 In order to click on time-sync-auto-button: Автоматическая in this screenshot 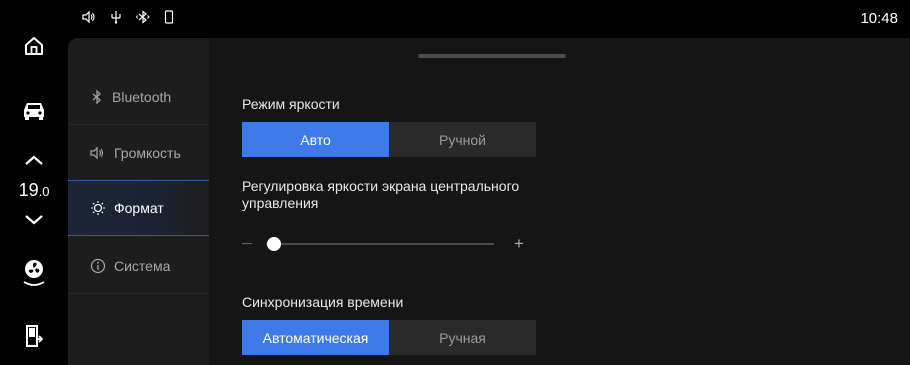, I will do `click(315, 337)`.